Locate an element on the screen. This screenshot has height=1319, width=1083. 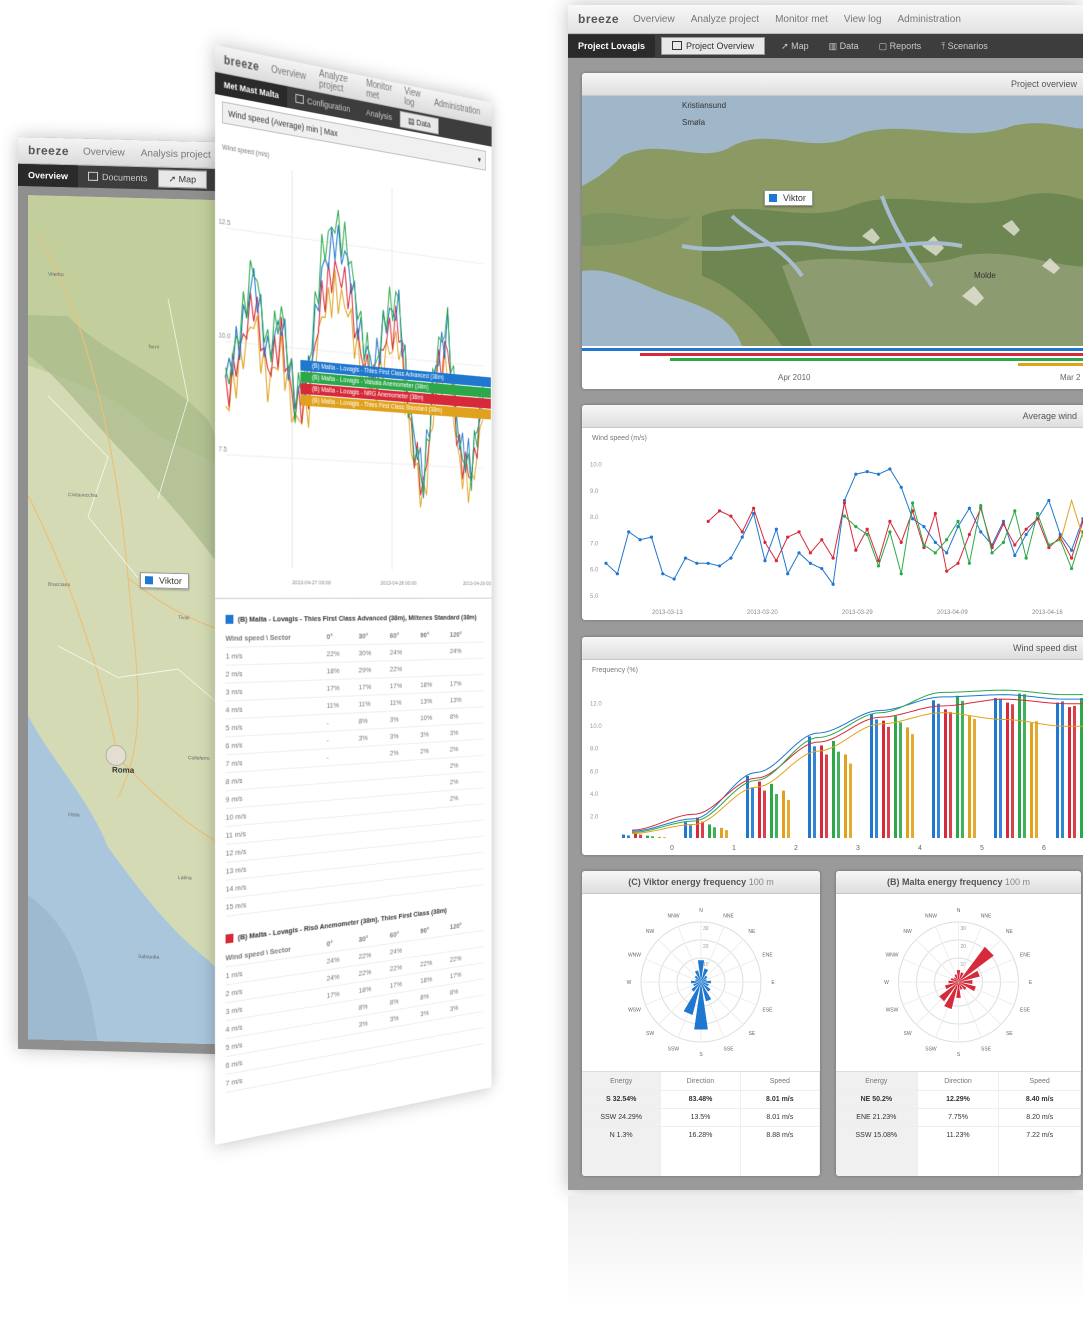
rose-direction-label: WNW is located at coordinates (634, 955).